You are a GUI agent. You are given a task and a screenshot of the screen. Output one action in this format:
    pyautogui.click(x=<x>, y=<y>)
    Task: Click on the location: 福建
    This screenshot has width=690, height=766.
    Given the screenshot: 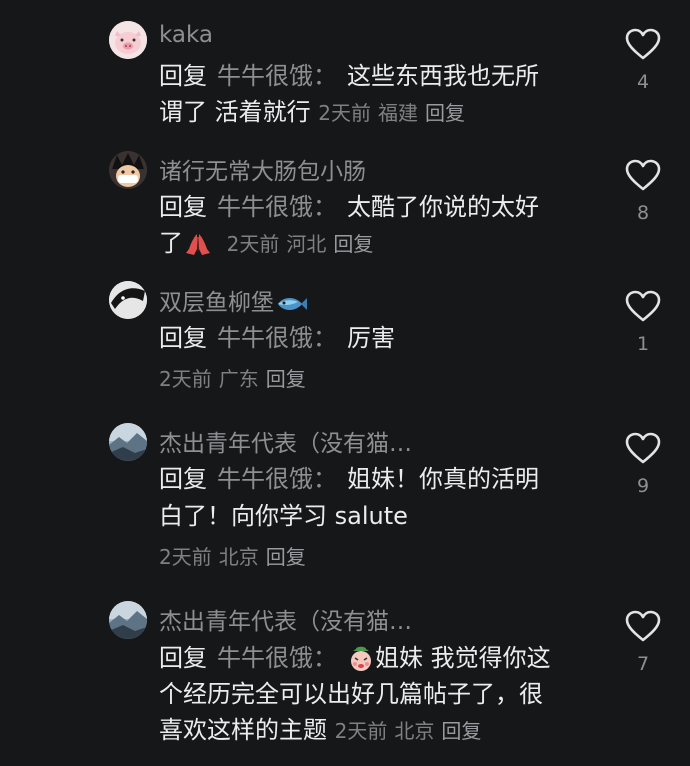 What is the action you would take?
    pyautogui.click(x=398, y=113)
    